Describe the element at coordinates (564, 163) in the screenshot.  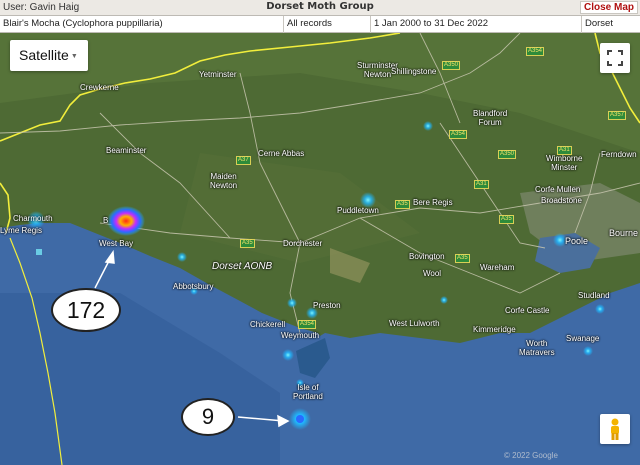
I see `place-wimborne: Wimborne Minster` at that location.